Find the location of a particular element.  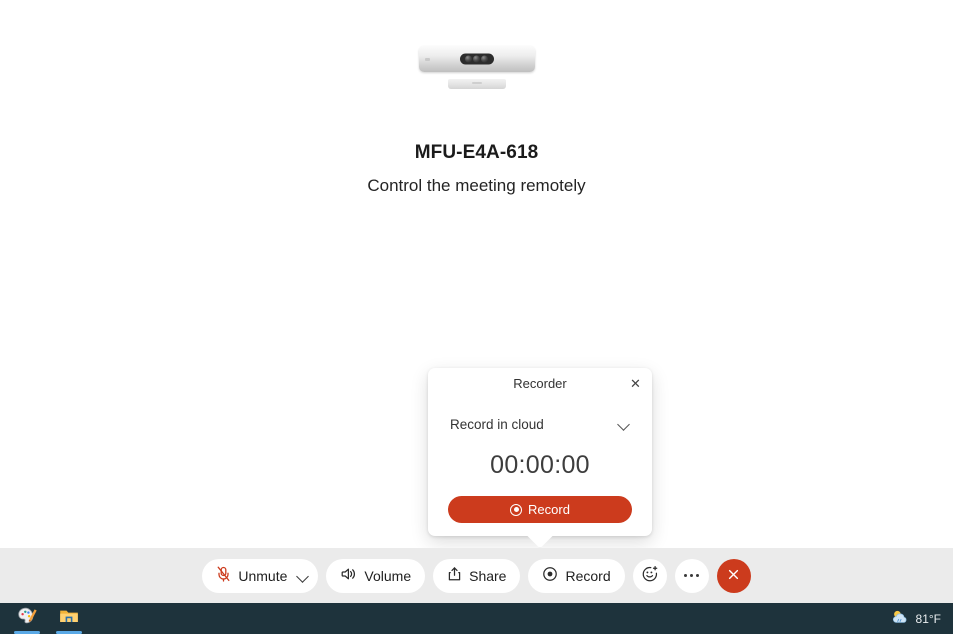

speaker-icon is located at coordinates (348, 575).